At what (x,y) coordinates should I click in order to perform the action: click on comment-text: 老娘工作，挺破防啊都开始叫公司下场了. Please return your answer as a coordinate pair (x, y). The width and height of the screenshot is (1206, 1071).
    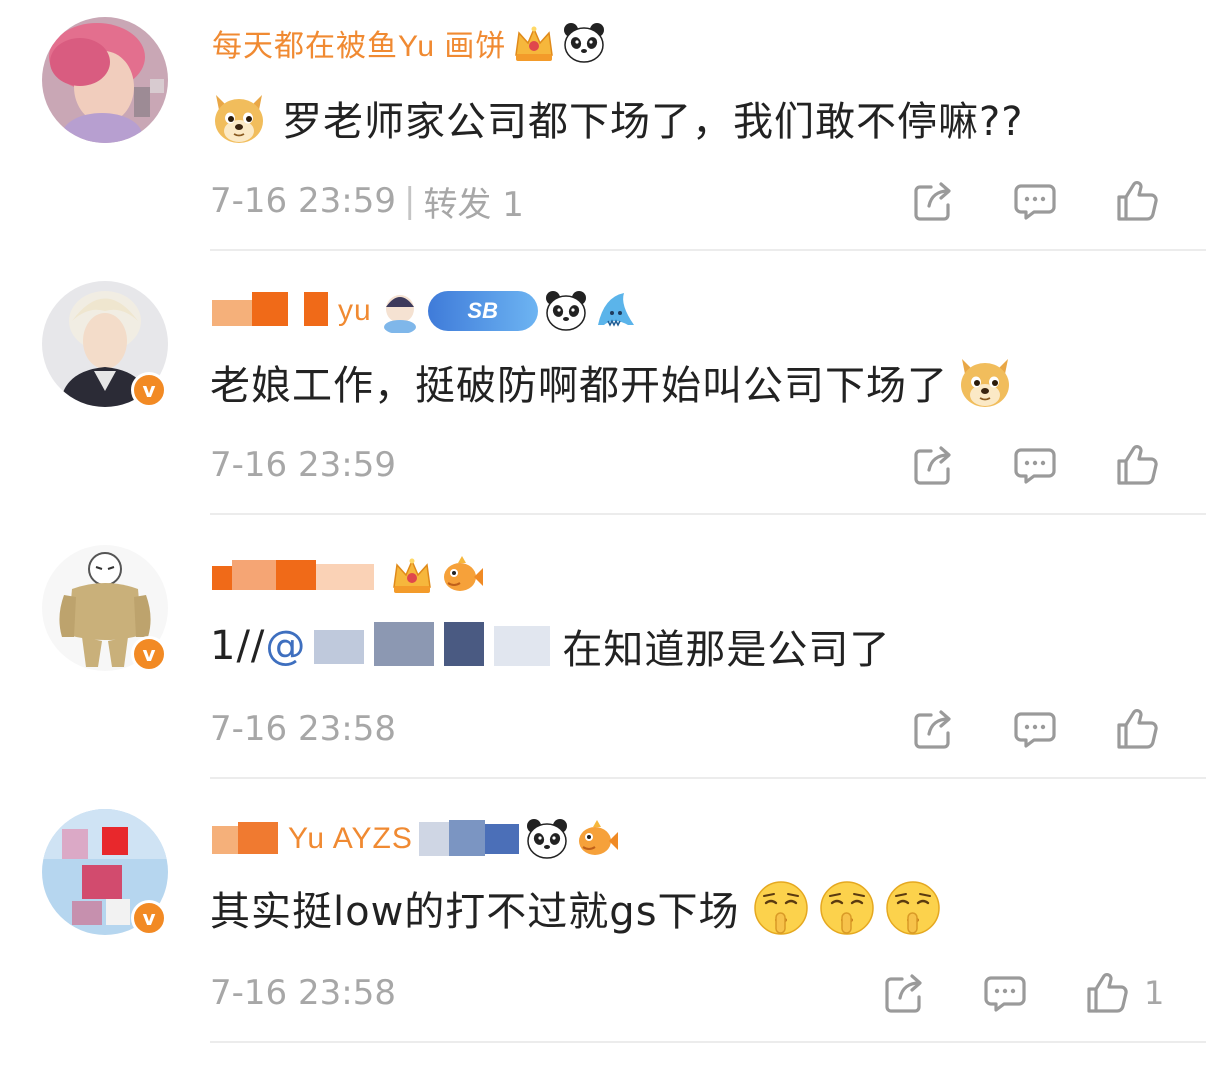
    Looking at the image, I should click on (579, 386).